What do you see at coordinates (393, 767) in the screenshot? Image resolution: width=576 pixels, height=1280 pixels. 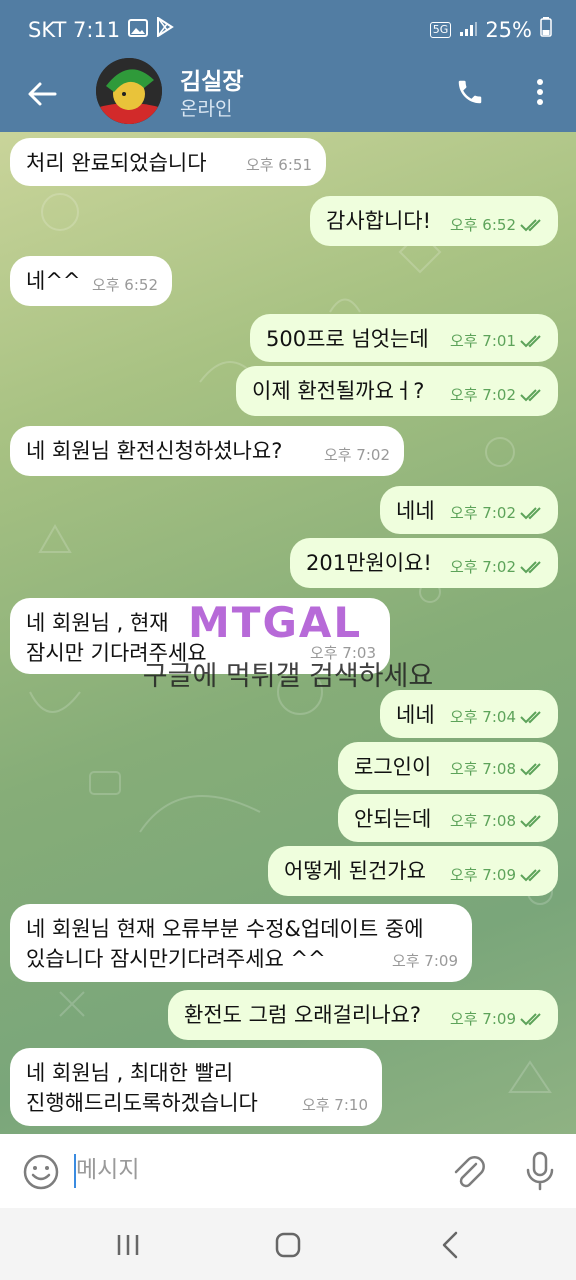 I see `message-text: 로그인이` at bounding box center [393, 767].